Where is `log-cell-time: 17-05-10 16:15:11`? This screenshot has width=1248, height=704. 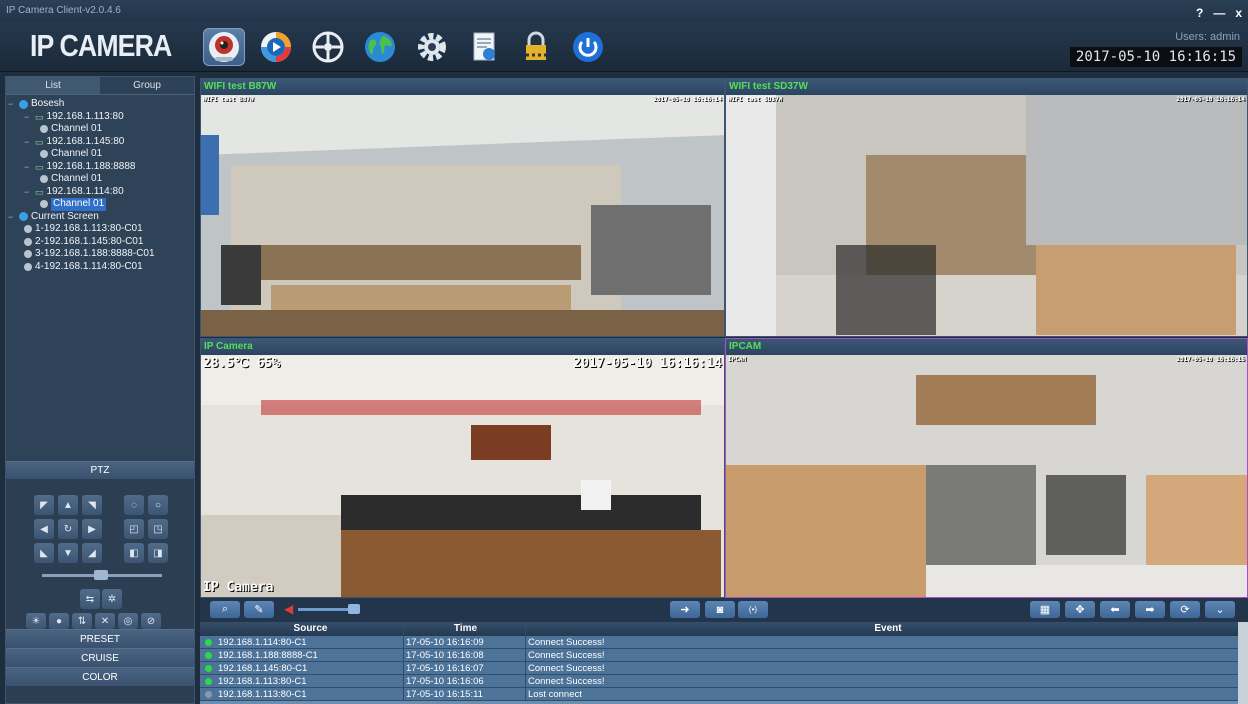
log-cell-time: 17-05-10 16:15:11 is located at coordinates (465, 694).